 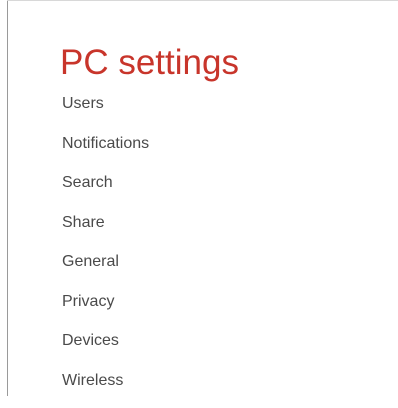 I want to click on window-border-left, so click(x=7, y=198).